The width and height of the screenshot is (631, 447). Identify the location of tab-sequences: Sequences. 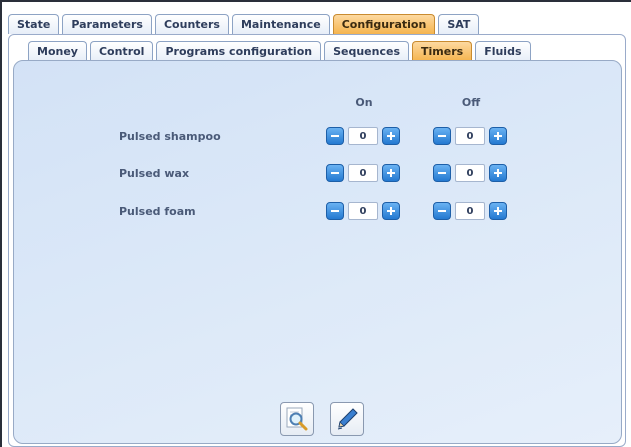
(367, 51).